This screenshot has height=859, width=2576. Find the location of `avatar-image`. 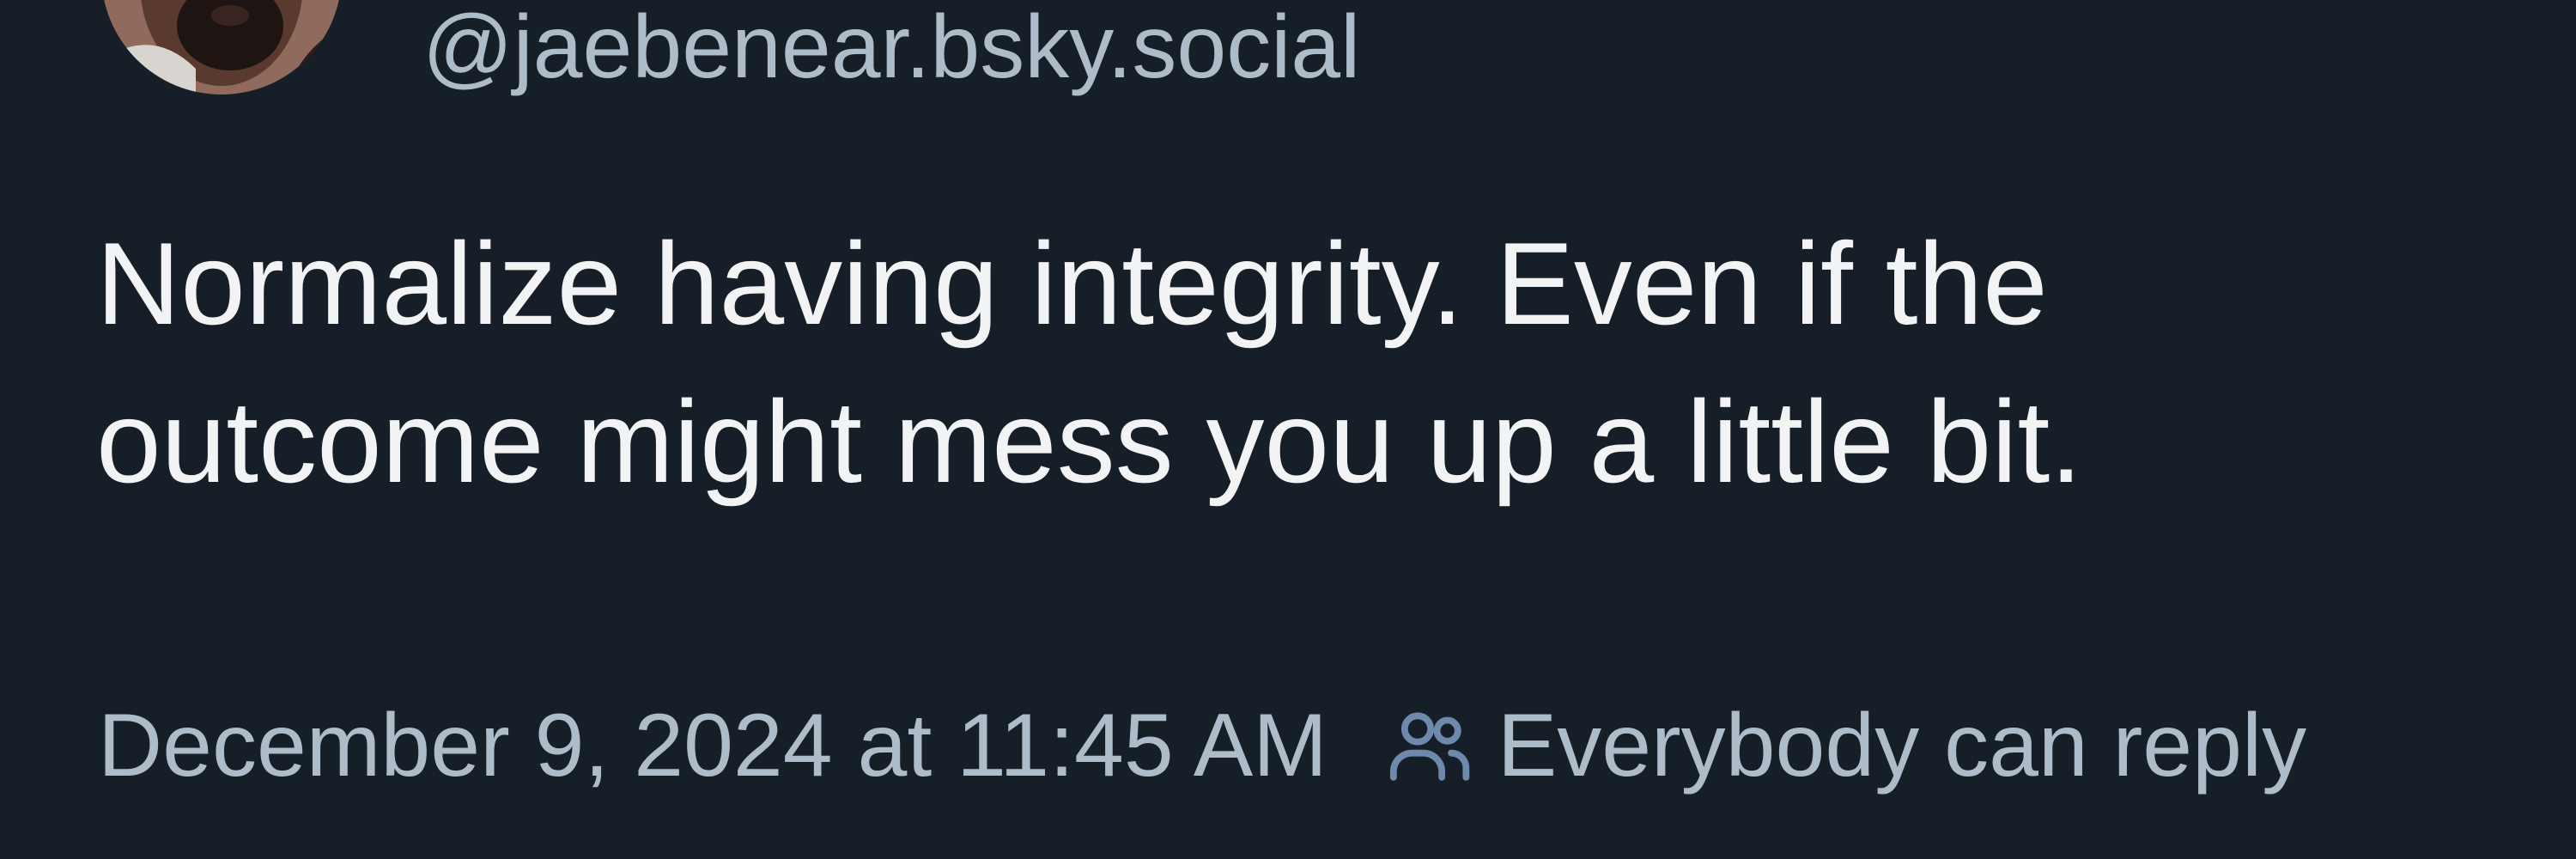

avatar-image is located at coordinates (221, 47).